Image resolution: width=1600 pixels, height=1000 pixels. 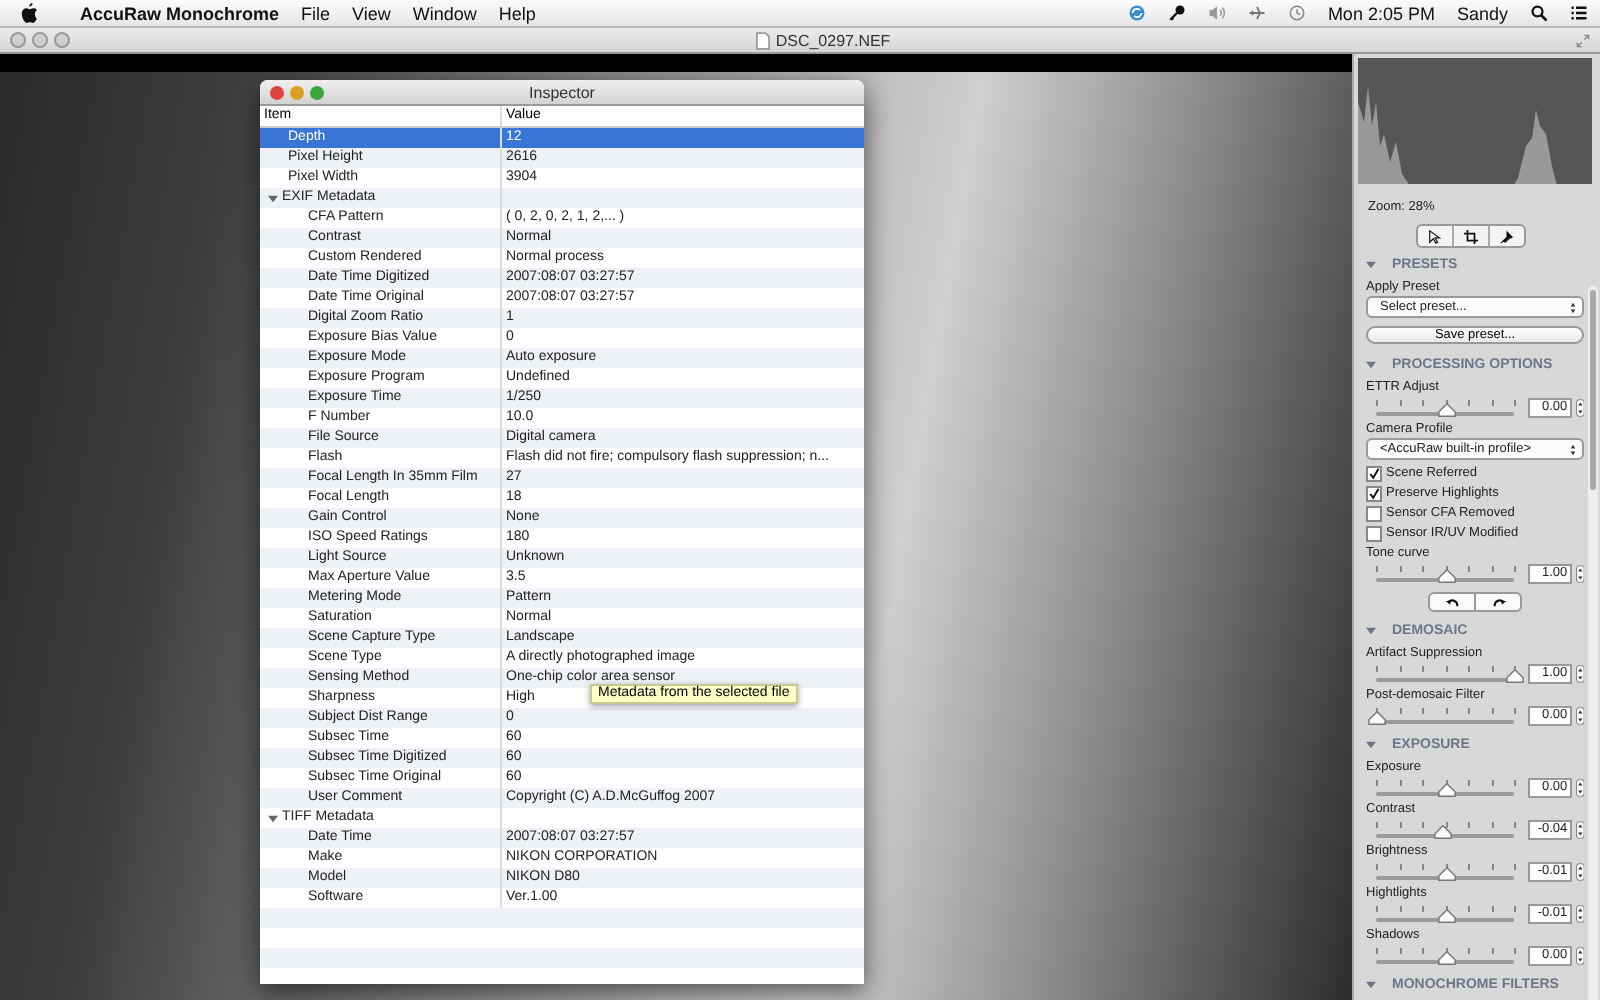 I want to click on rotate-left-button, so click(x=1452, y=602).